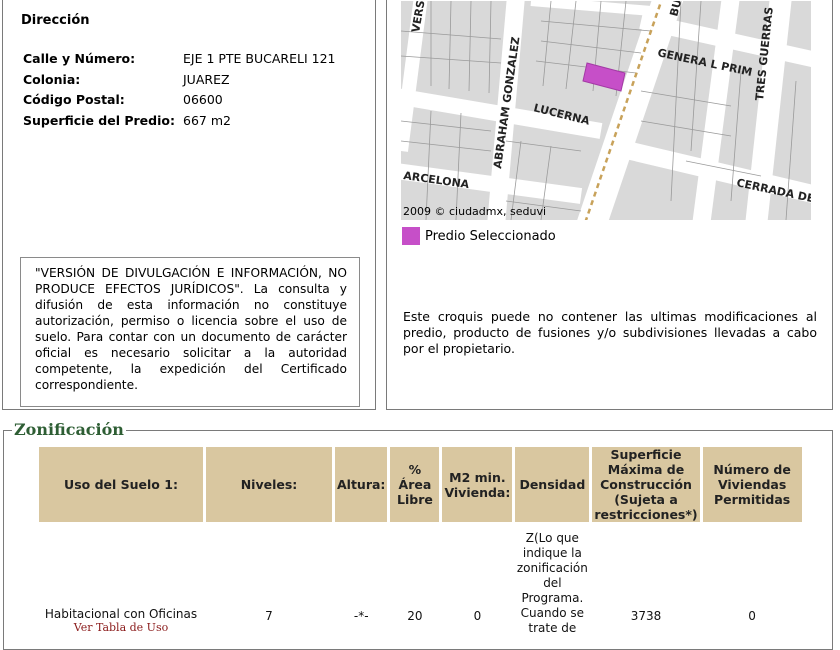 This screenshot has width=840, height=650. Describe the element at coordinates (552, 484) in the screenshot. I see `column-header: Densidad` at that location.